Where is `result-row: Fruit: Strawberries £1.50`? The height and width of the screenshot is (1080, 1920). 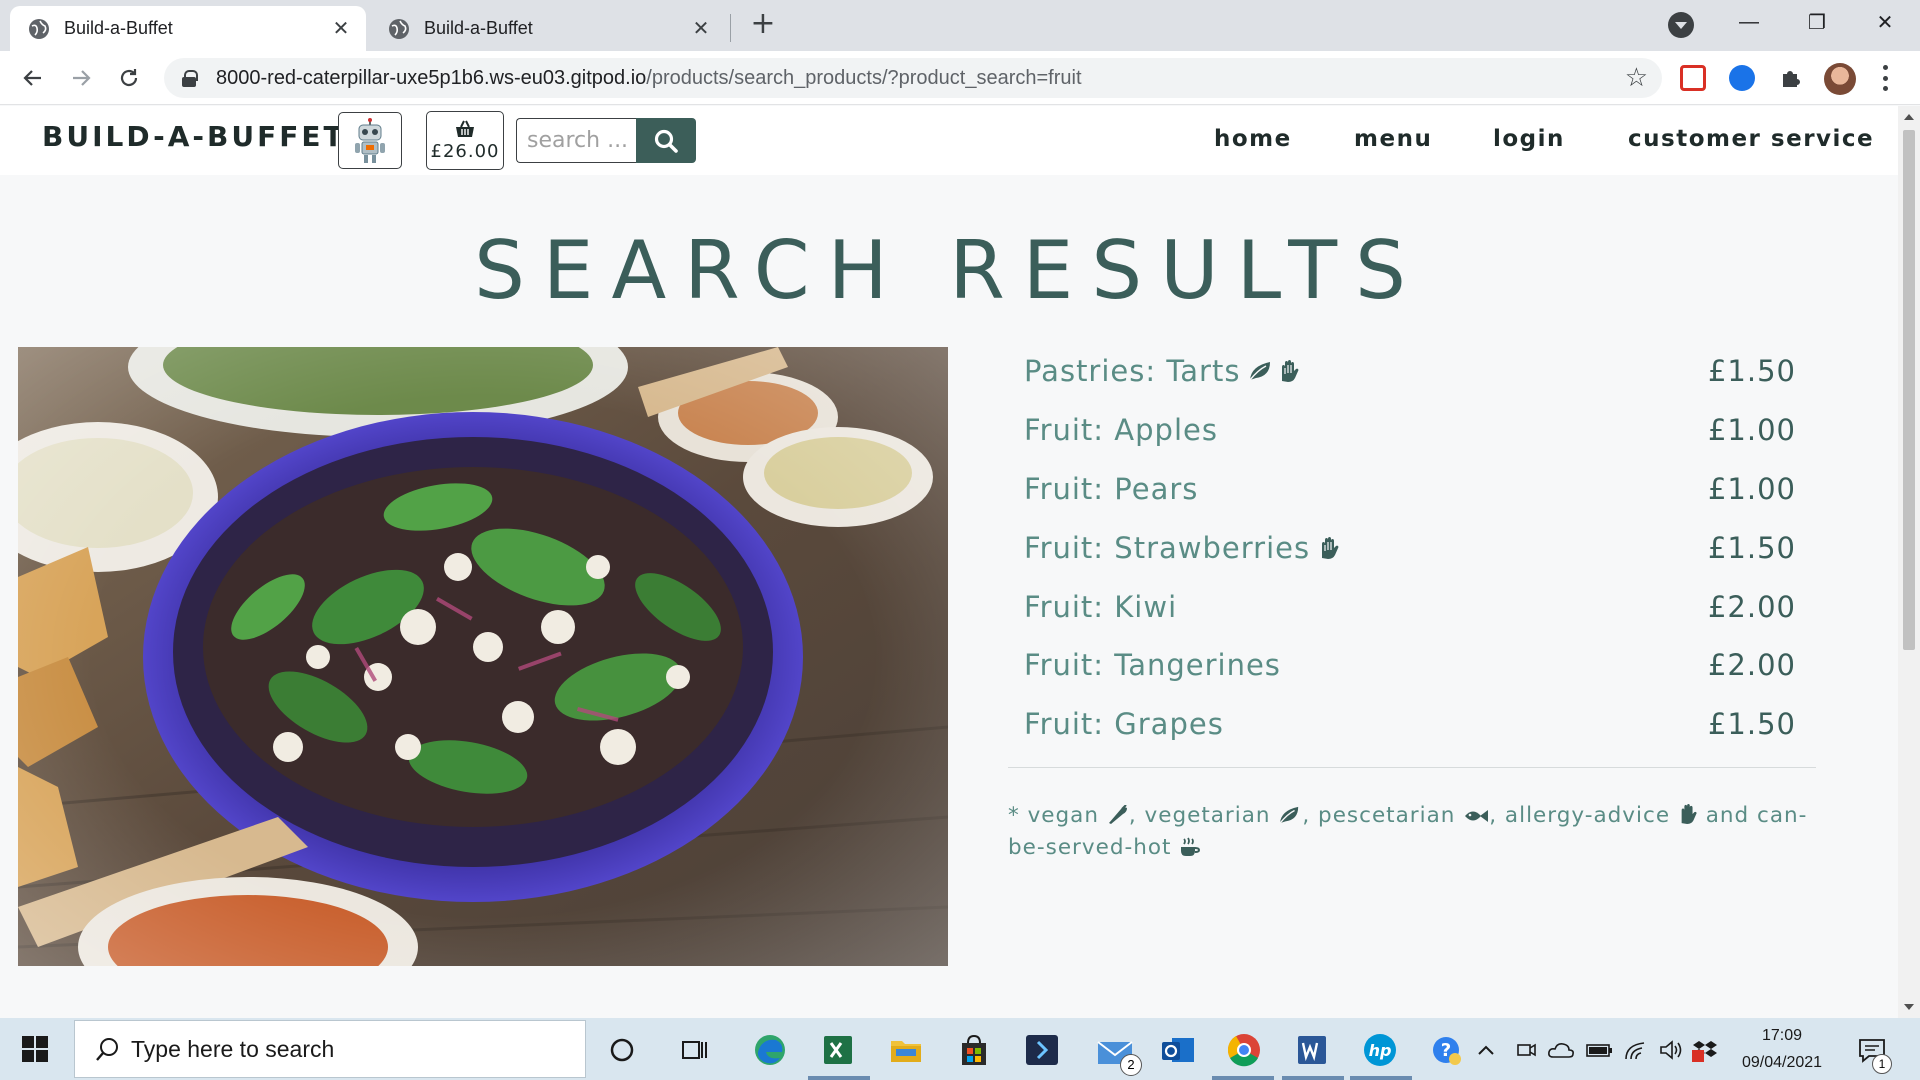 result-row: Fruit: Strawberries £1.50 is located at coordinates (1410, 547).